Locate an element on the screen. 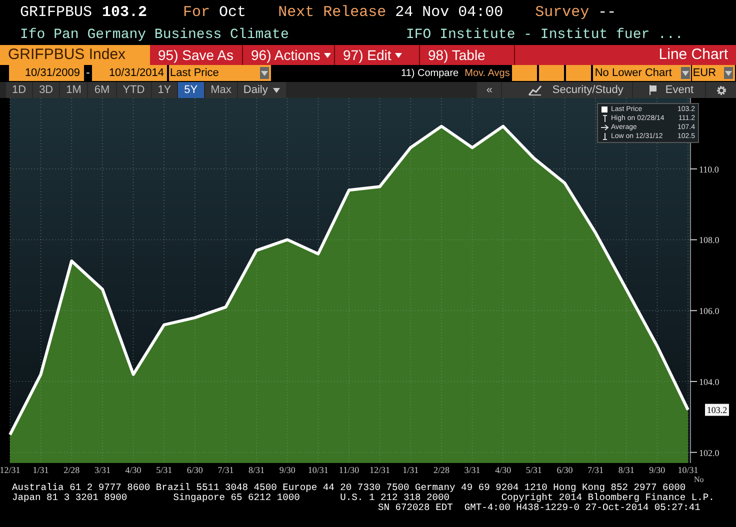 This screenshot has width=736, height=527. end-date-field: 10/31/2014 is located at coordinates (129, 73).